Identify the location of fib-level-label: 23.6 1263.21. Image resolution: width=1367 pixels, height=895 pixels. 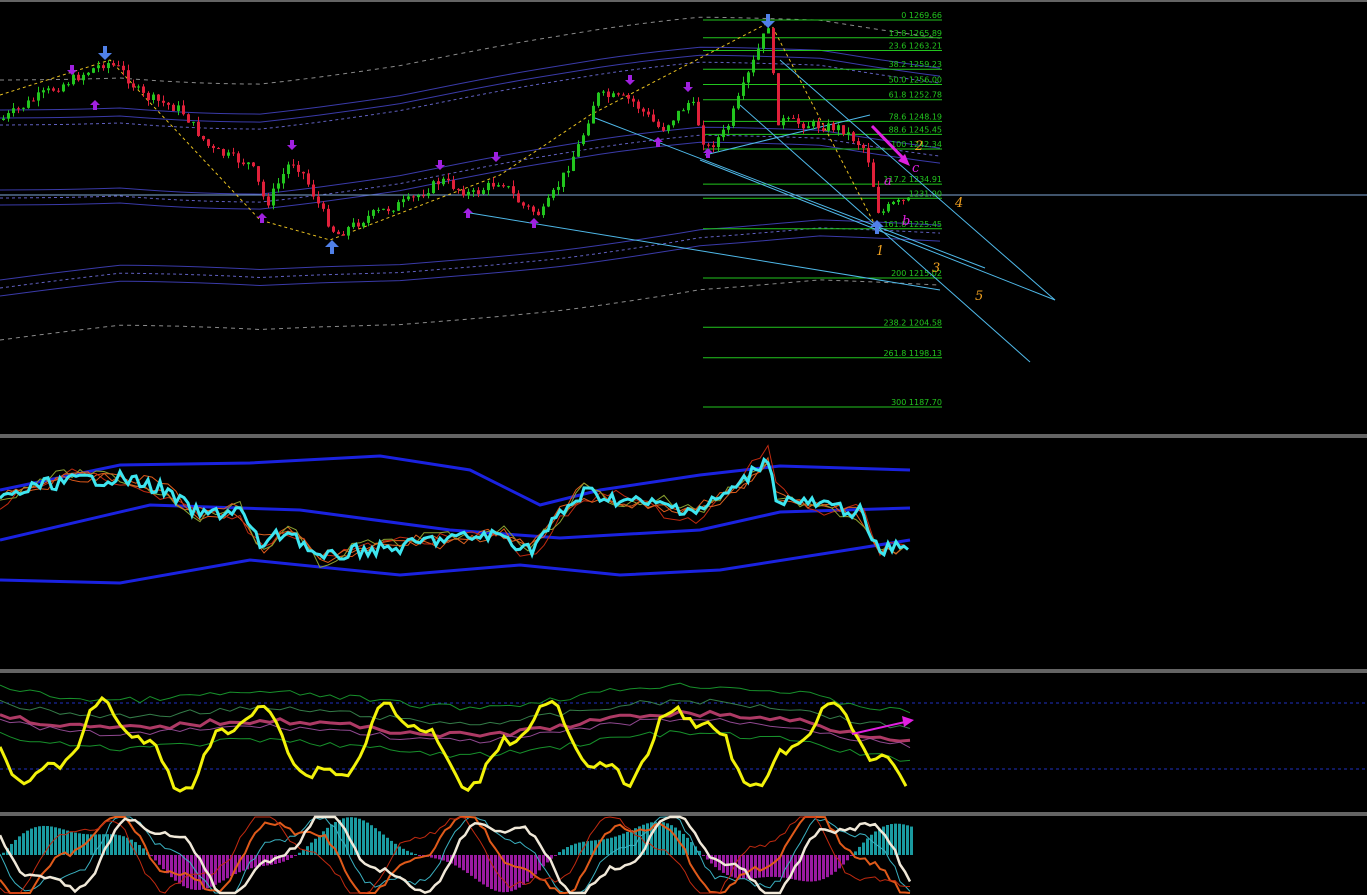
(915, 45).